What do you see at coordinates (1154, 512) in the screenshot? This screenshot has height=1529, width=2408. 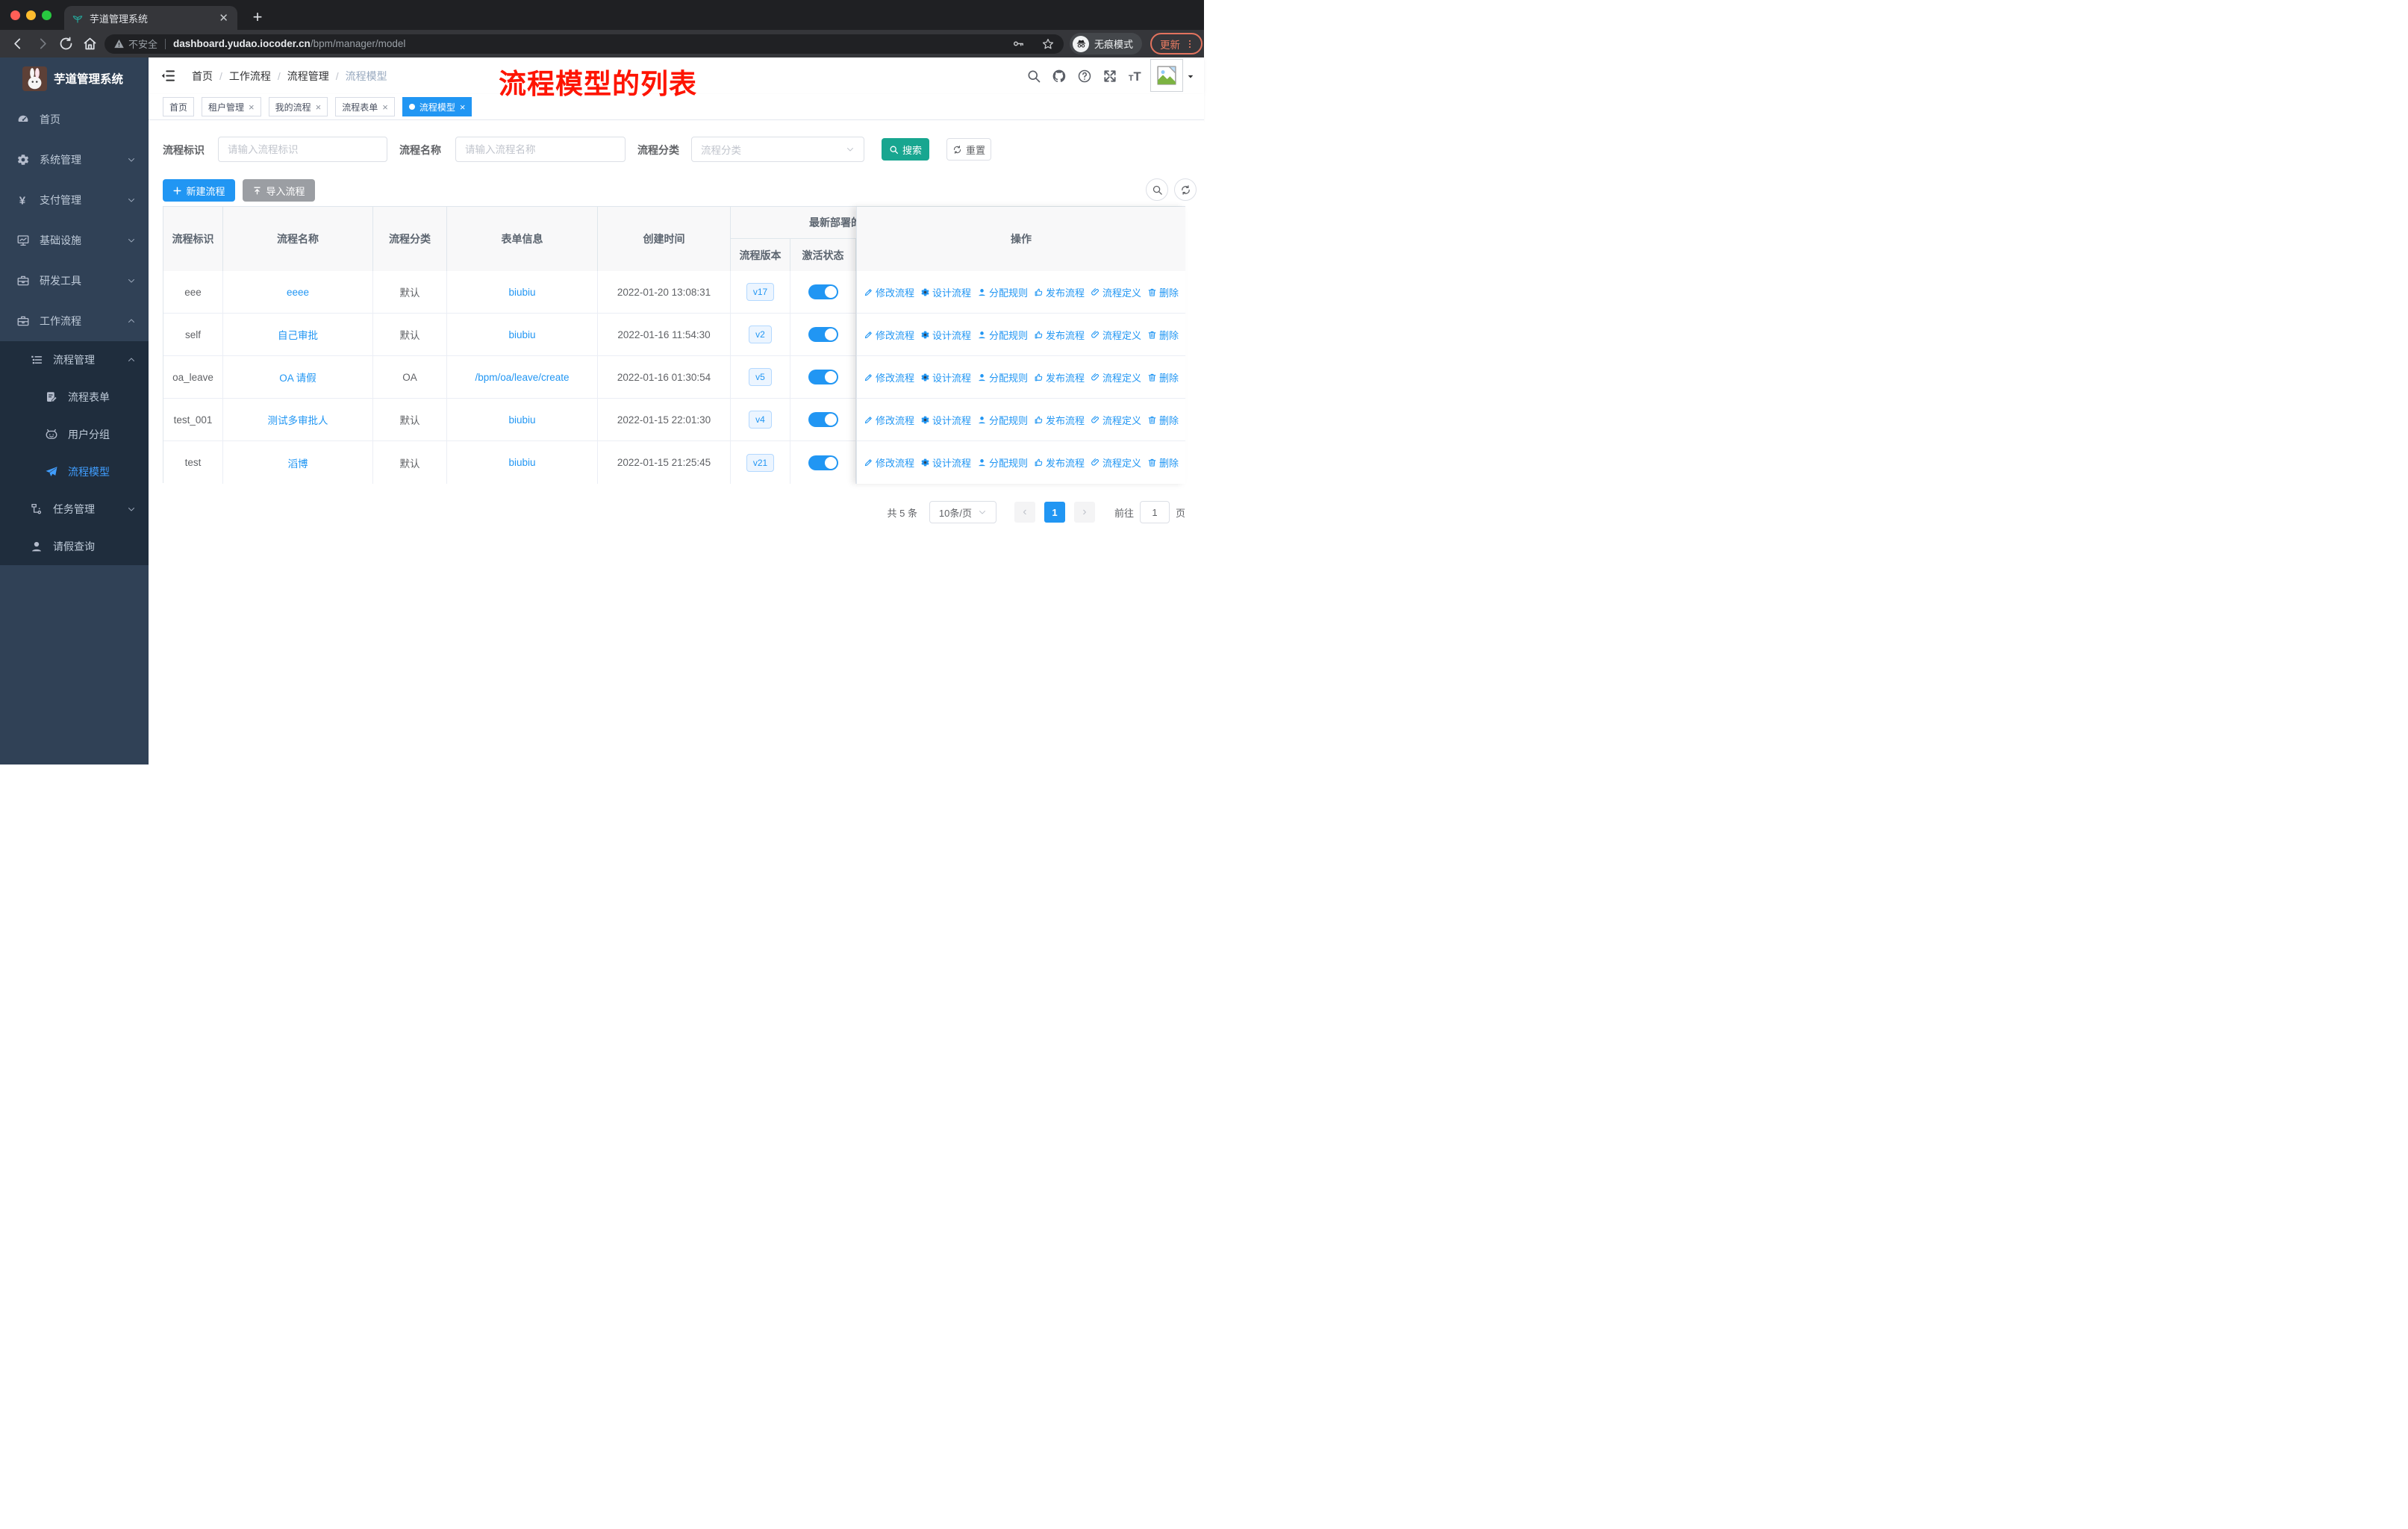 I see `goto-page-input` at bounding box center [1154, 512].